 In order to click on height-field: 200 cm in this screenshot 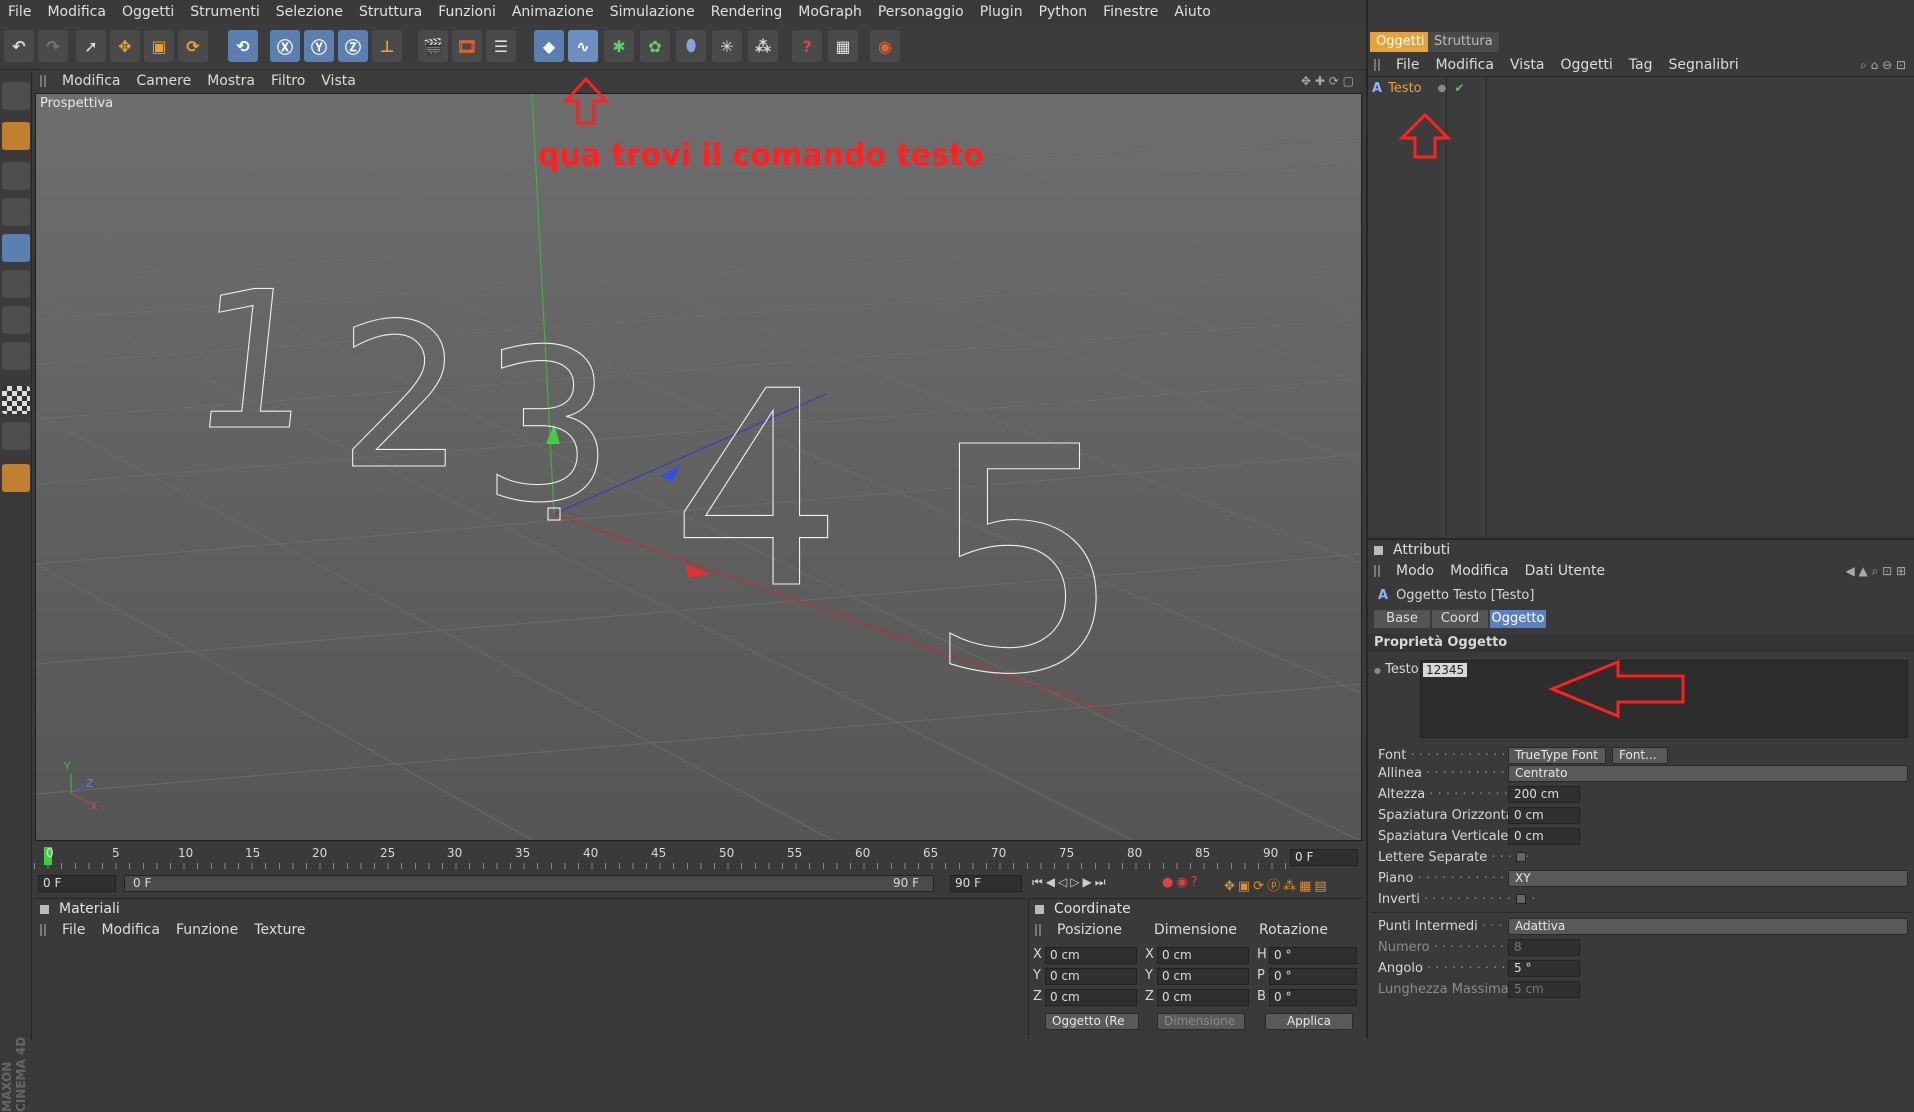, I will do `click(1544, 794)`.